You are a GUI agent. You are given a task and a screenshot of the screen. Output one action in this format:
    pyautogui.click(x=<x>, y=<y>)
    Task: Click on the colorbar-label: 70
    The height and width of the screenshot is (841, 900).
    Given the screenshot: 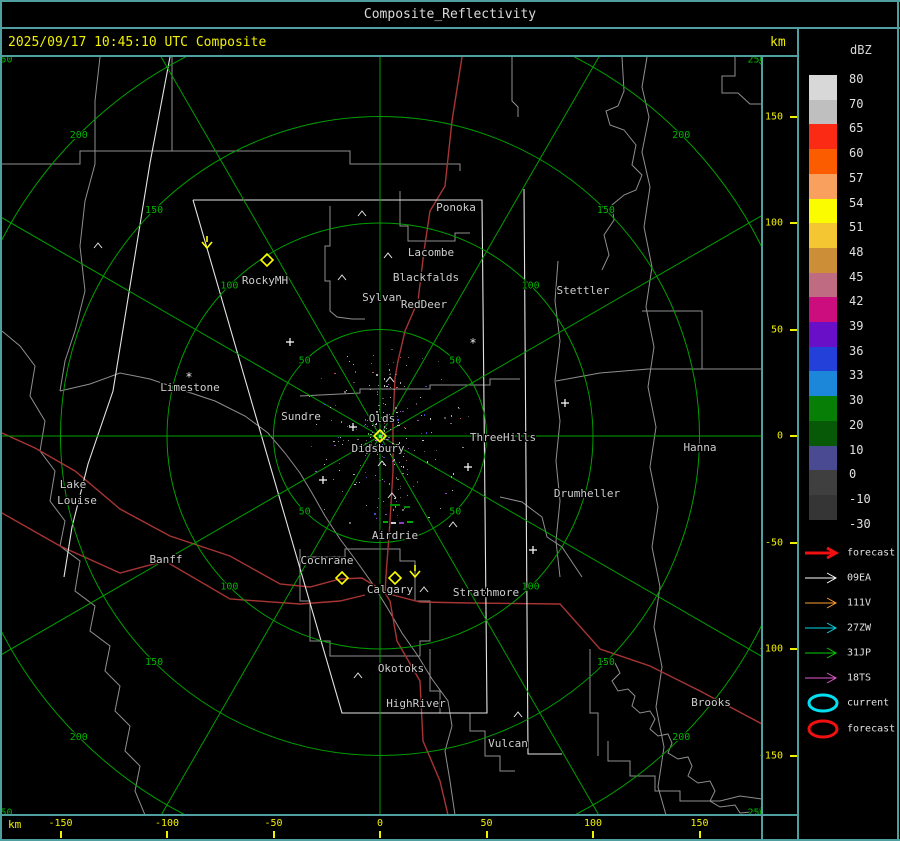 What is the action you would take?
    pyautogui.click(x=856, y=103)
    